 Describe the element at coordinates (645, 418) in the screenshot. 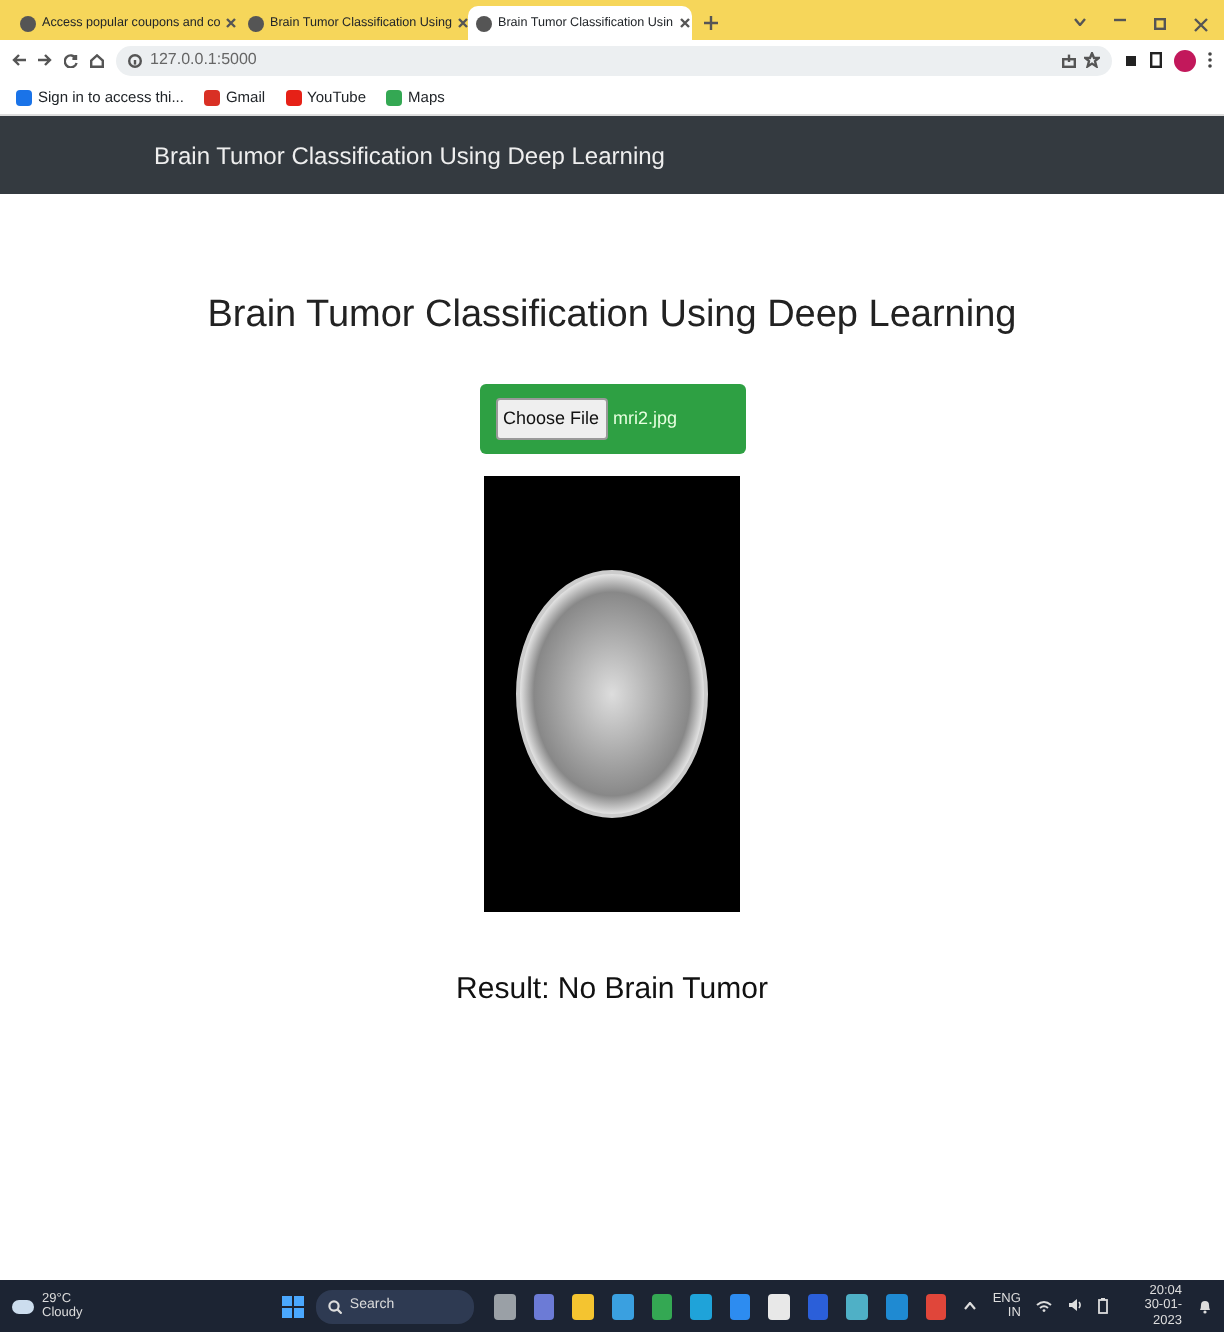

I see `file-name: mri2.jpg` at that location.